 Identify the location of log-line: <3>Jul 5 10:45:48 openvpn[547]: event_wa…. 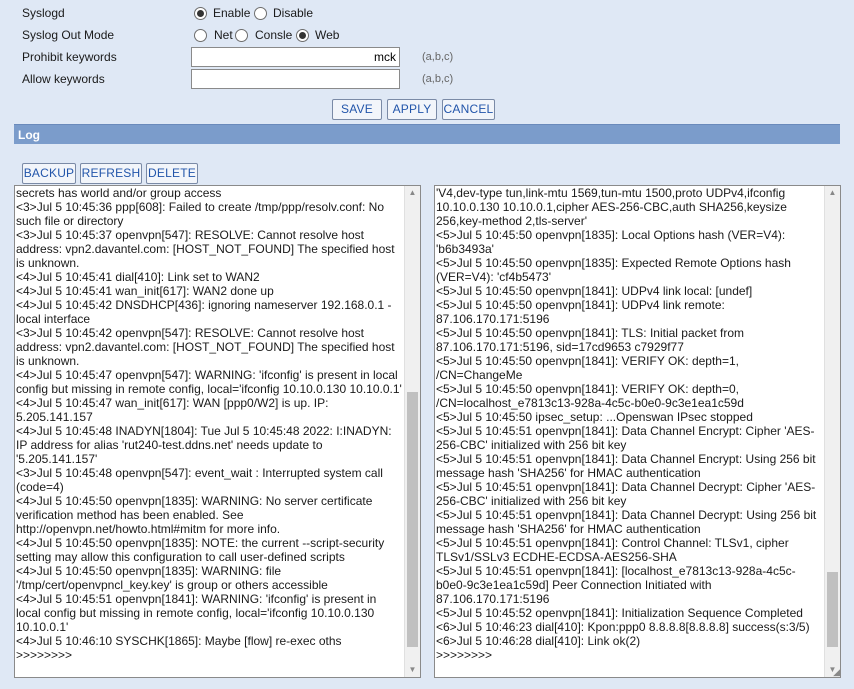
(199, 480).